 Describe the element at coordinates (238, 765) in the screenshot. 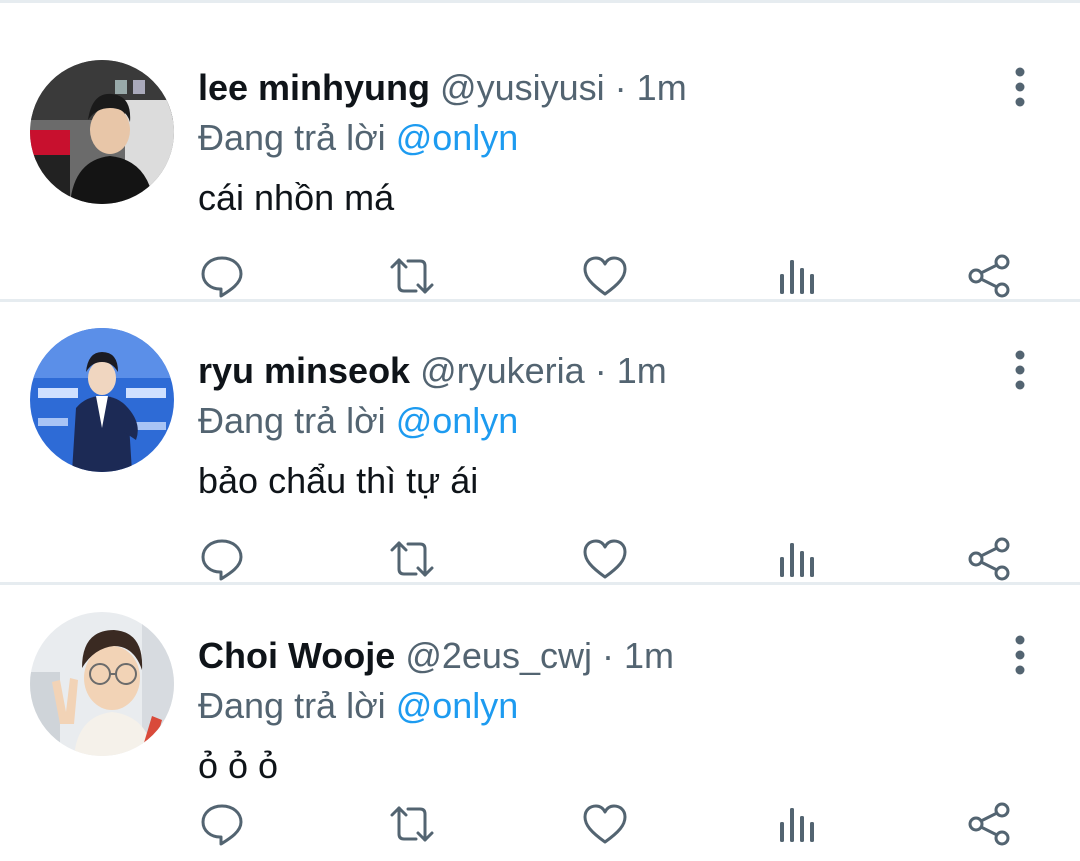

I see `tweet-text: ỏ ỏ ỏ` at that location.